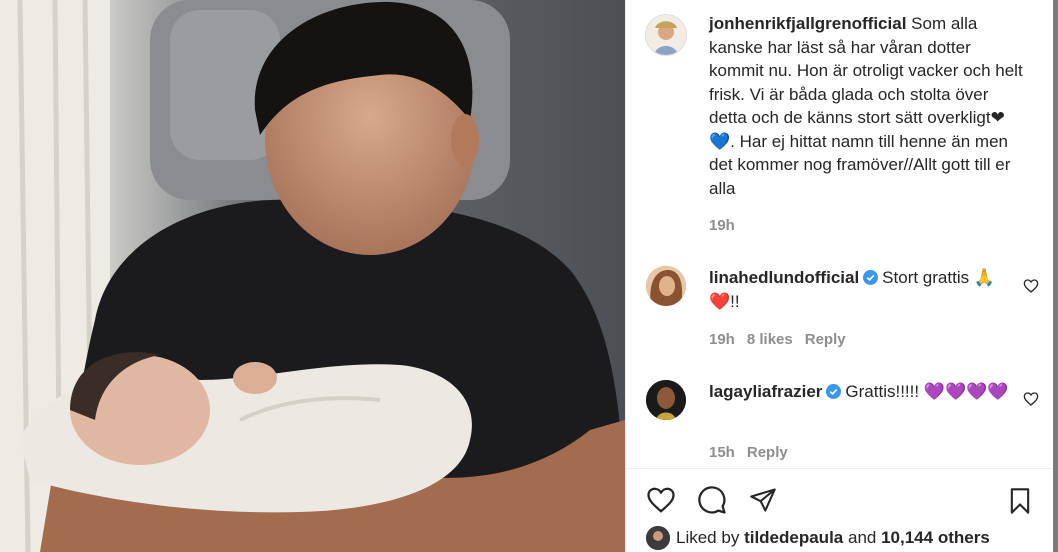 This screenshot has width=1058, height=552. I want to click on liked-by-avatar-image, so click(658, 538).